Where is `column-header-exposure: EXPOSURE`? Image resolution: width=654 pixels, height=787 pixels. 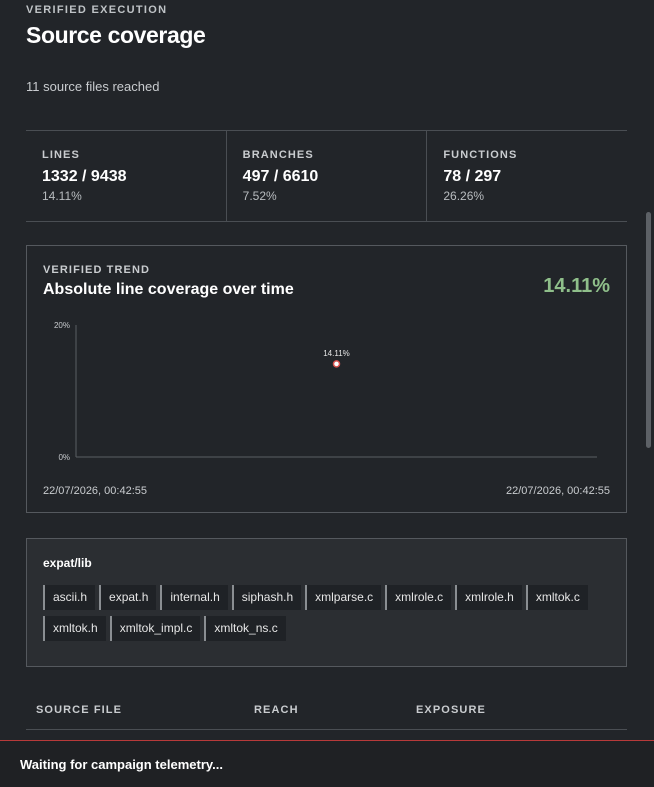
column-header-exposure: EXPOSURE is located at coordinates (451, 710).